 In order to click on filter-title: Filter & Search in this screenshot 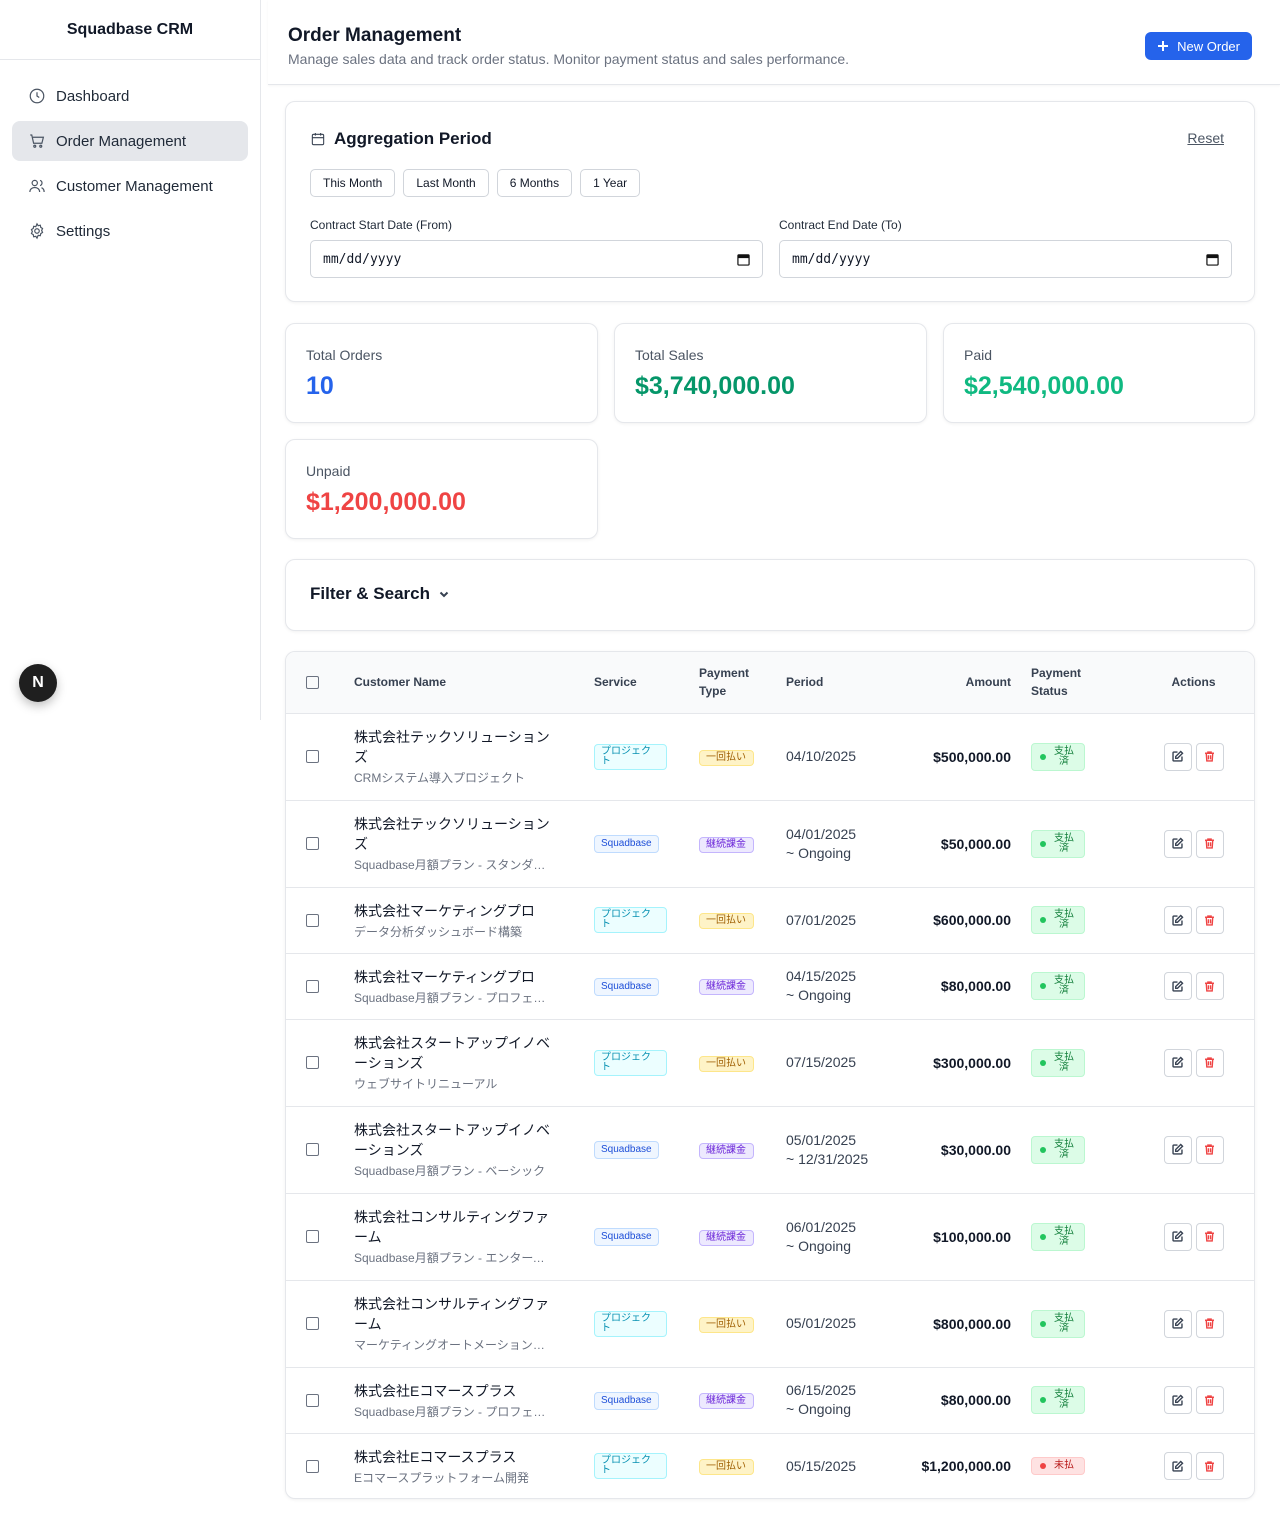, I will do `click(370, 593)`.